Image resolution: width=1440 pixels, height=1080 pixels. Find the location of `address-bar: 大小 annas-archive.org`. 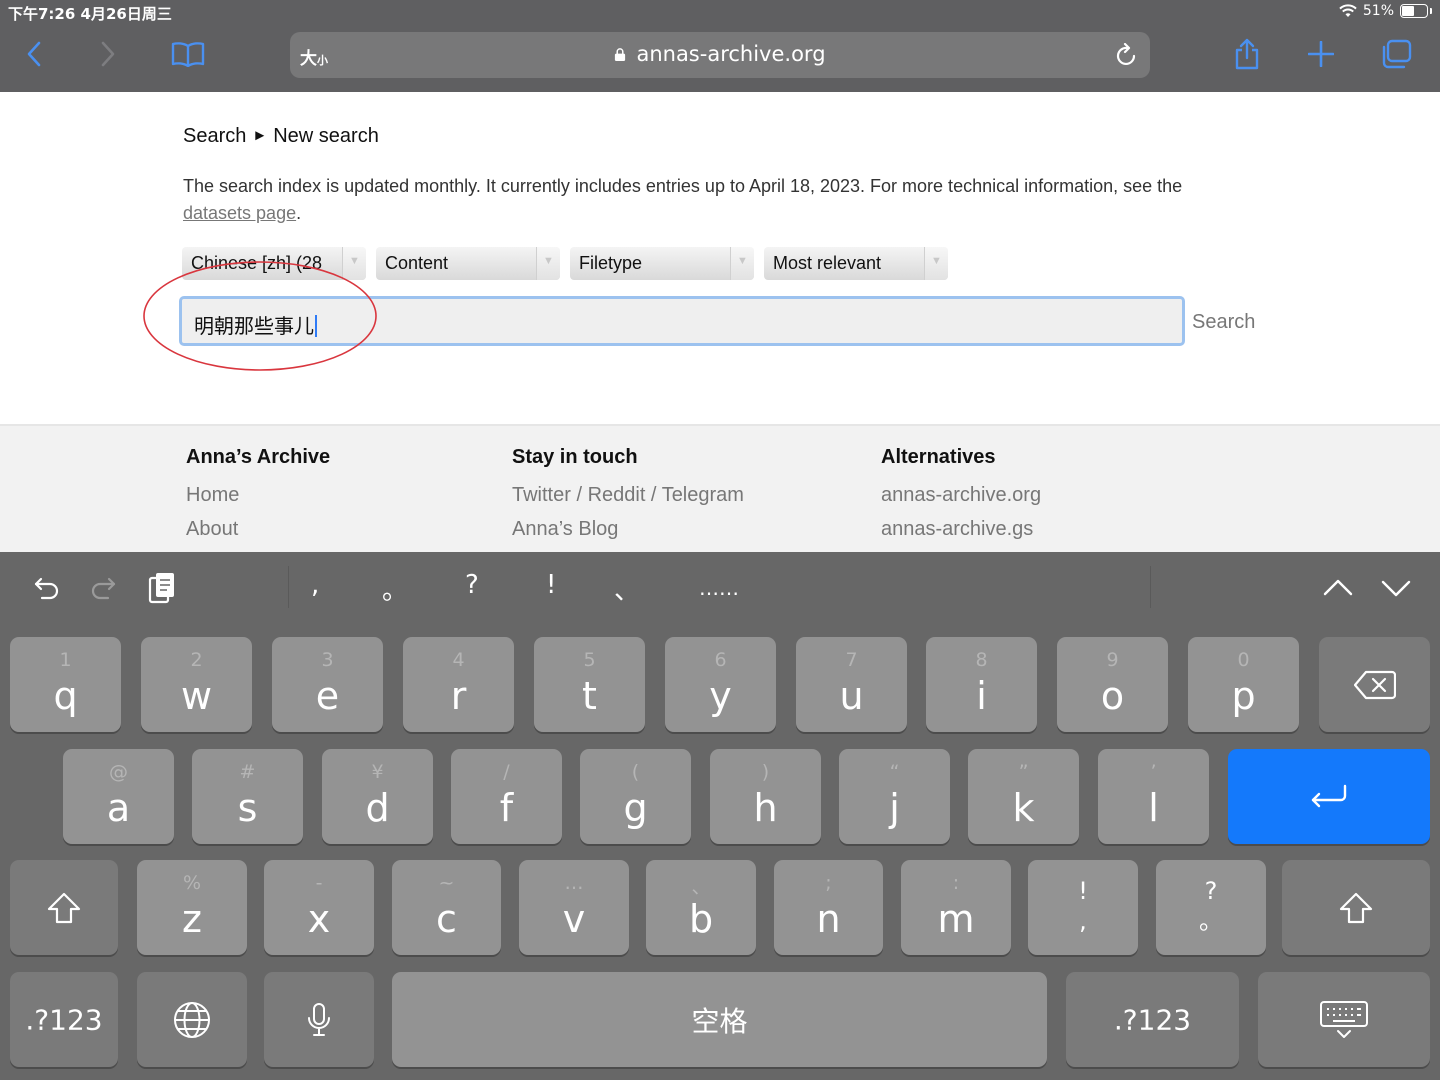

address-bar: 大小 annas-archive.org is located at coordinates (720, 55).